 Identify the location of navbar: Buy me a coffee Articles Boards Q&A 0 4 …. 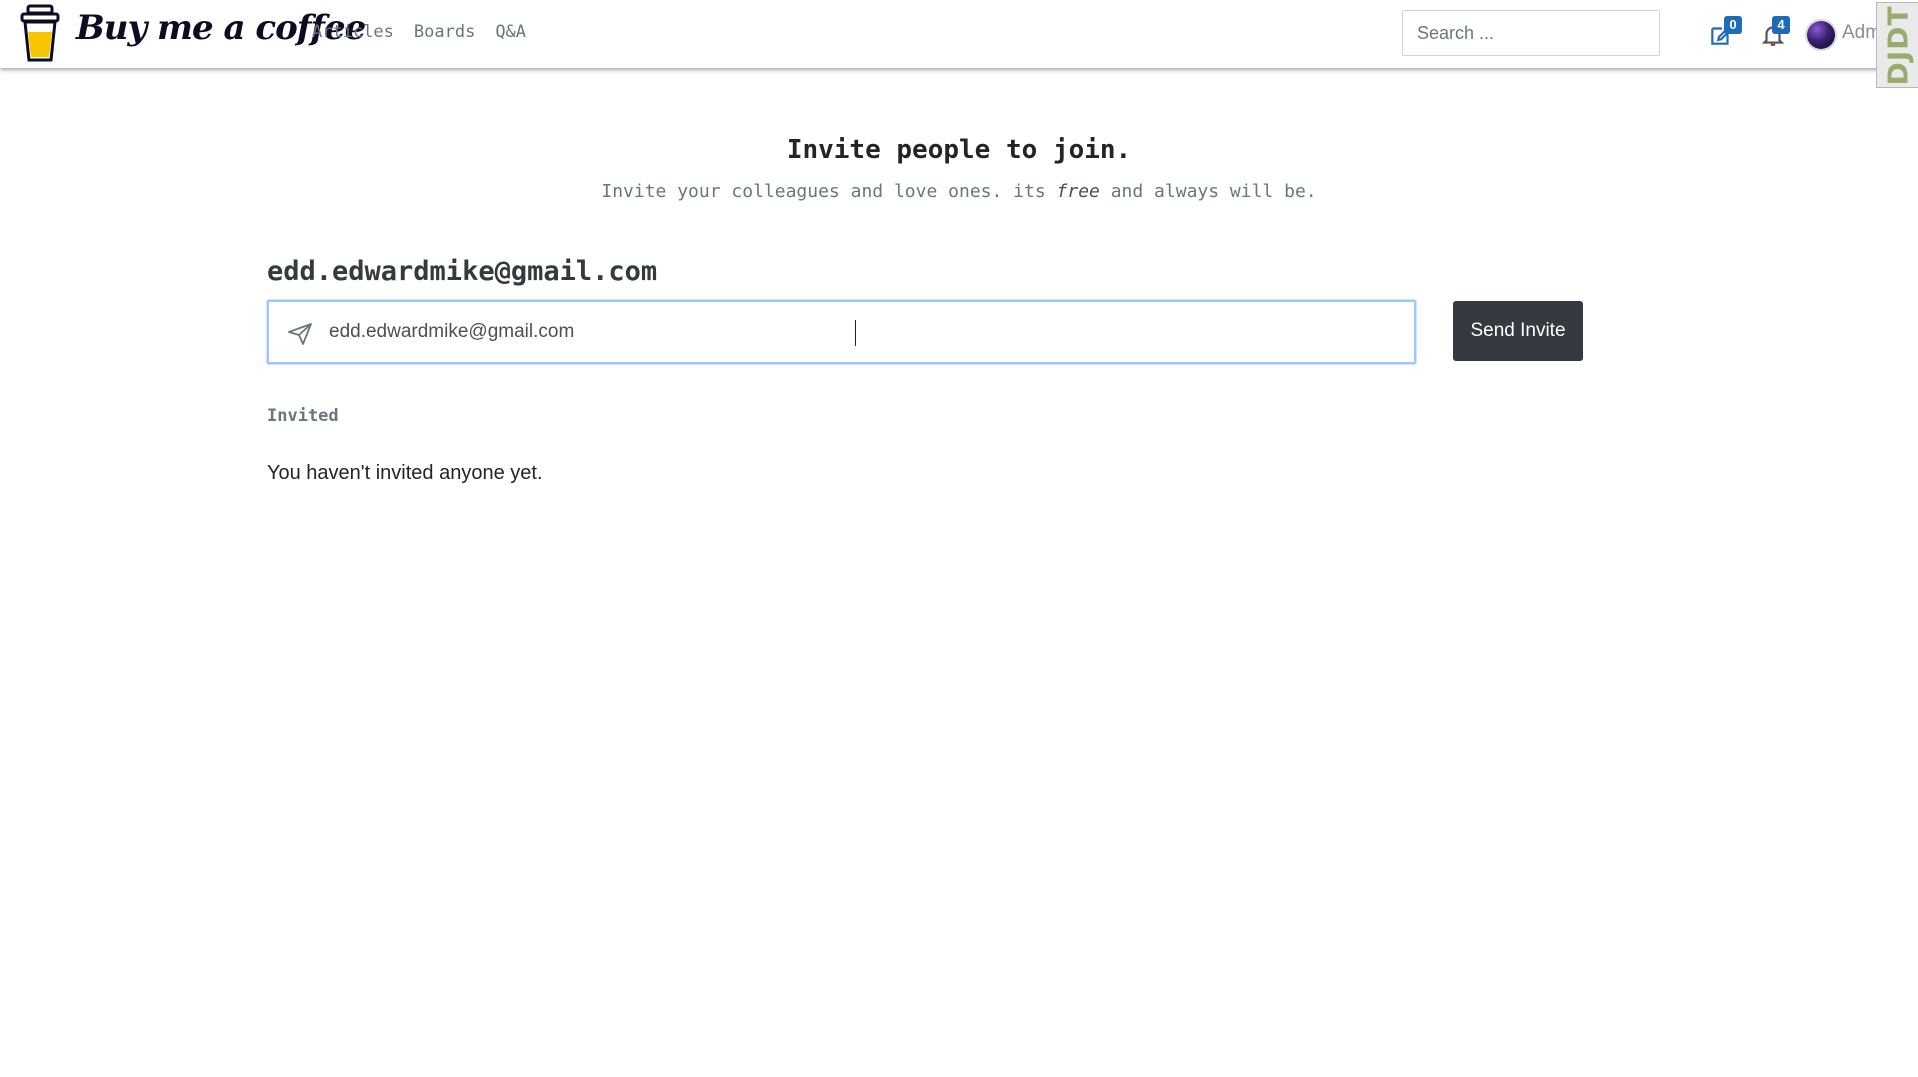
(959, 34).